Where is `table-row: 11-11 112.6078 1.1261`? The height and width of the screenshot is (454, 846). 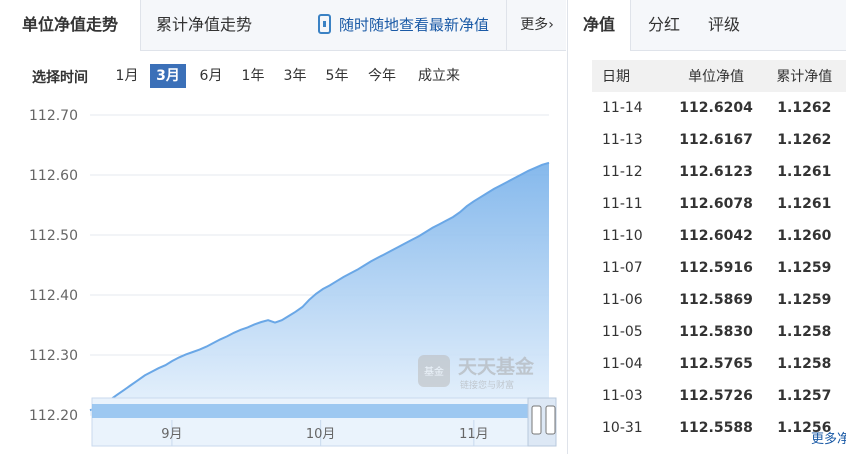 table-row: 11-11 112.6078 1.1261 is located at coordinates (719, 204).